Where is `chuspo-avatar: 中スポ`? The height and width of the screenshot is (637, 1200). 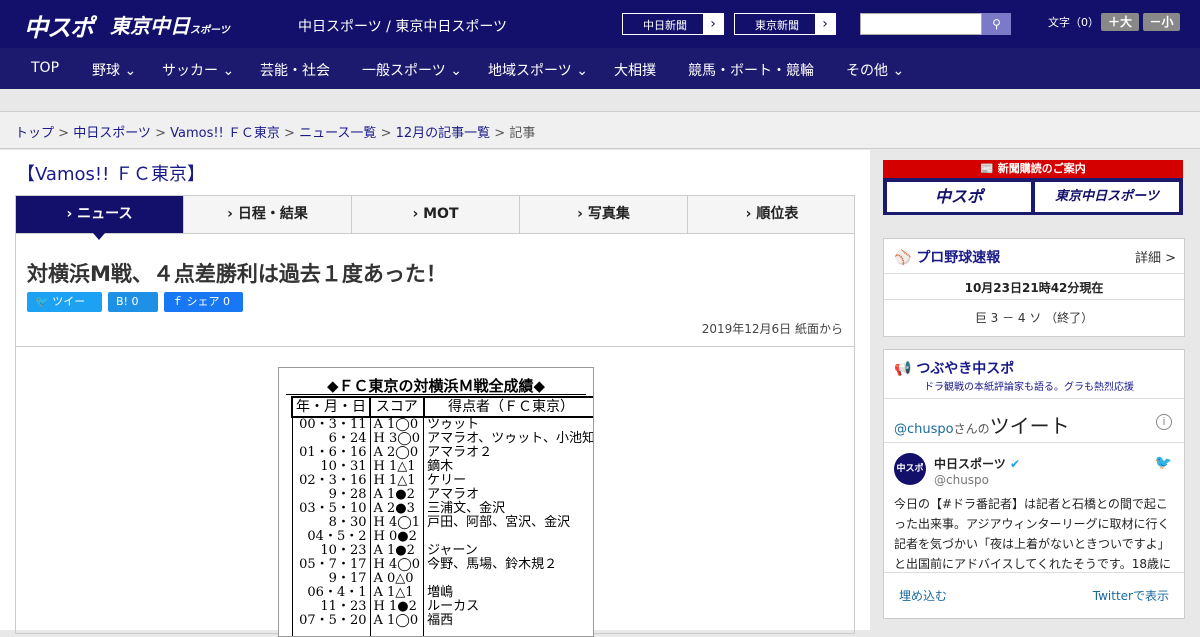
chuspo-avatar: 中スポ is located at coordinates (910, 469).